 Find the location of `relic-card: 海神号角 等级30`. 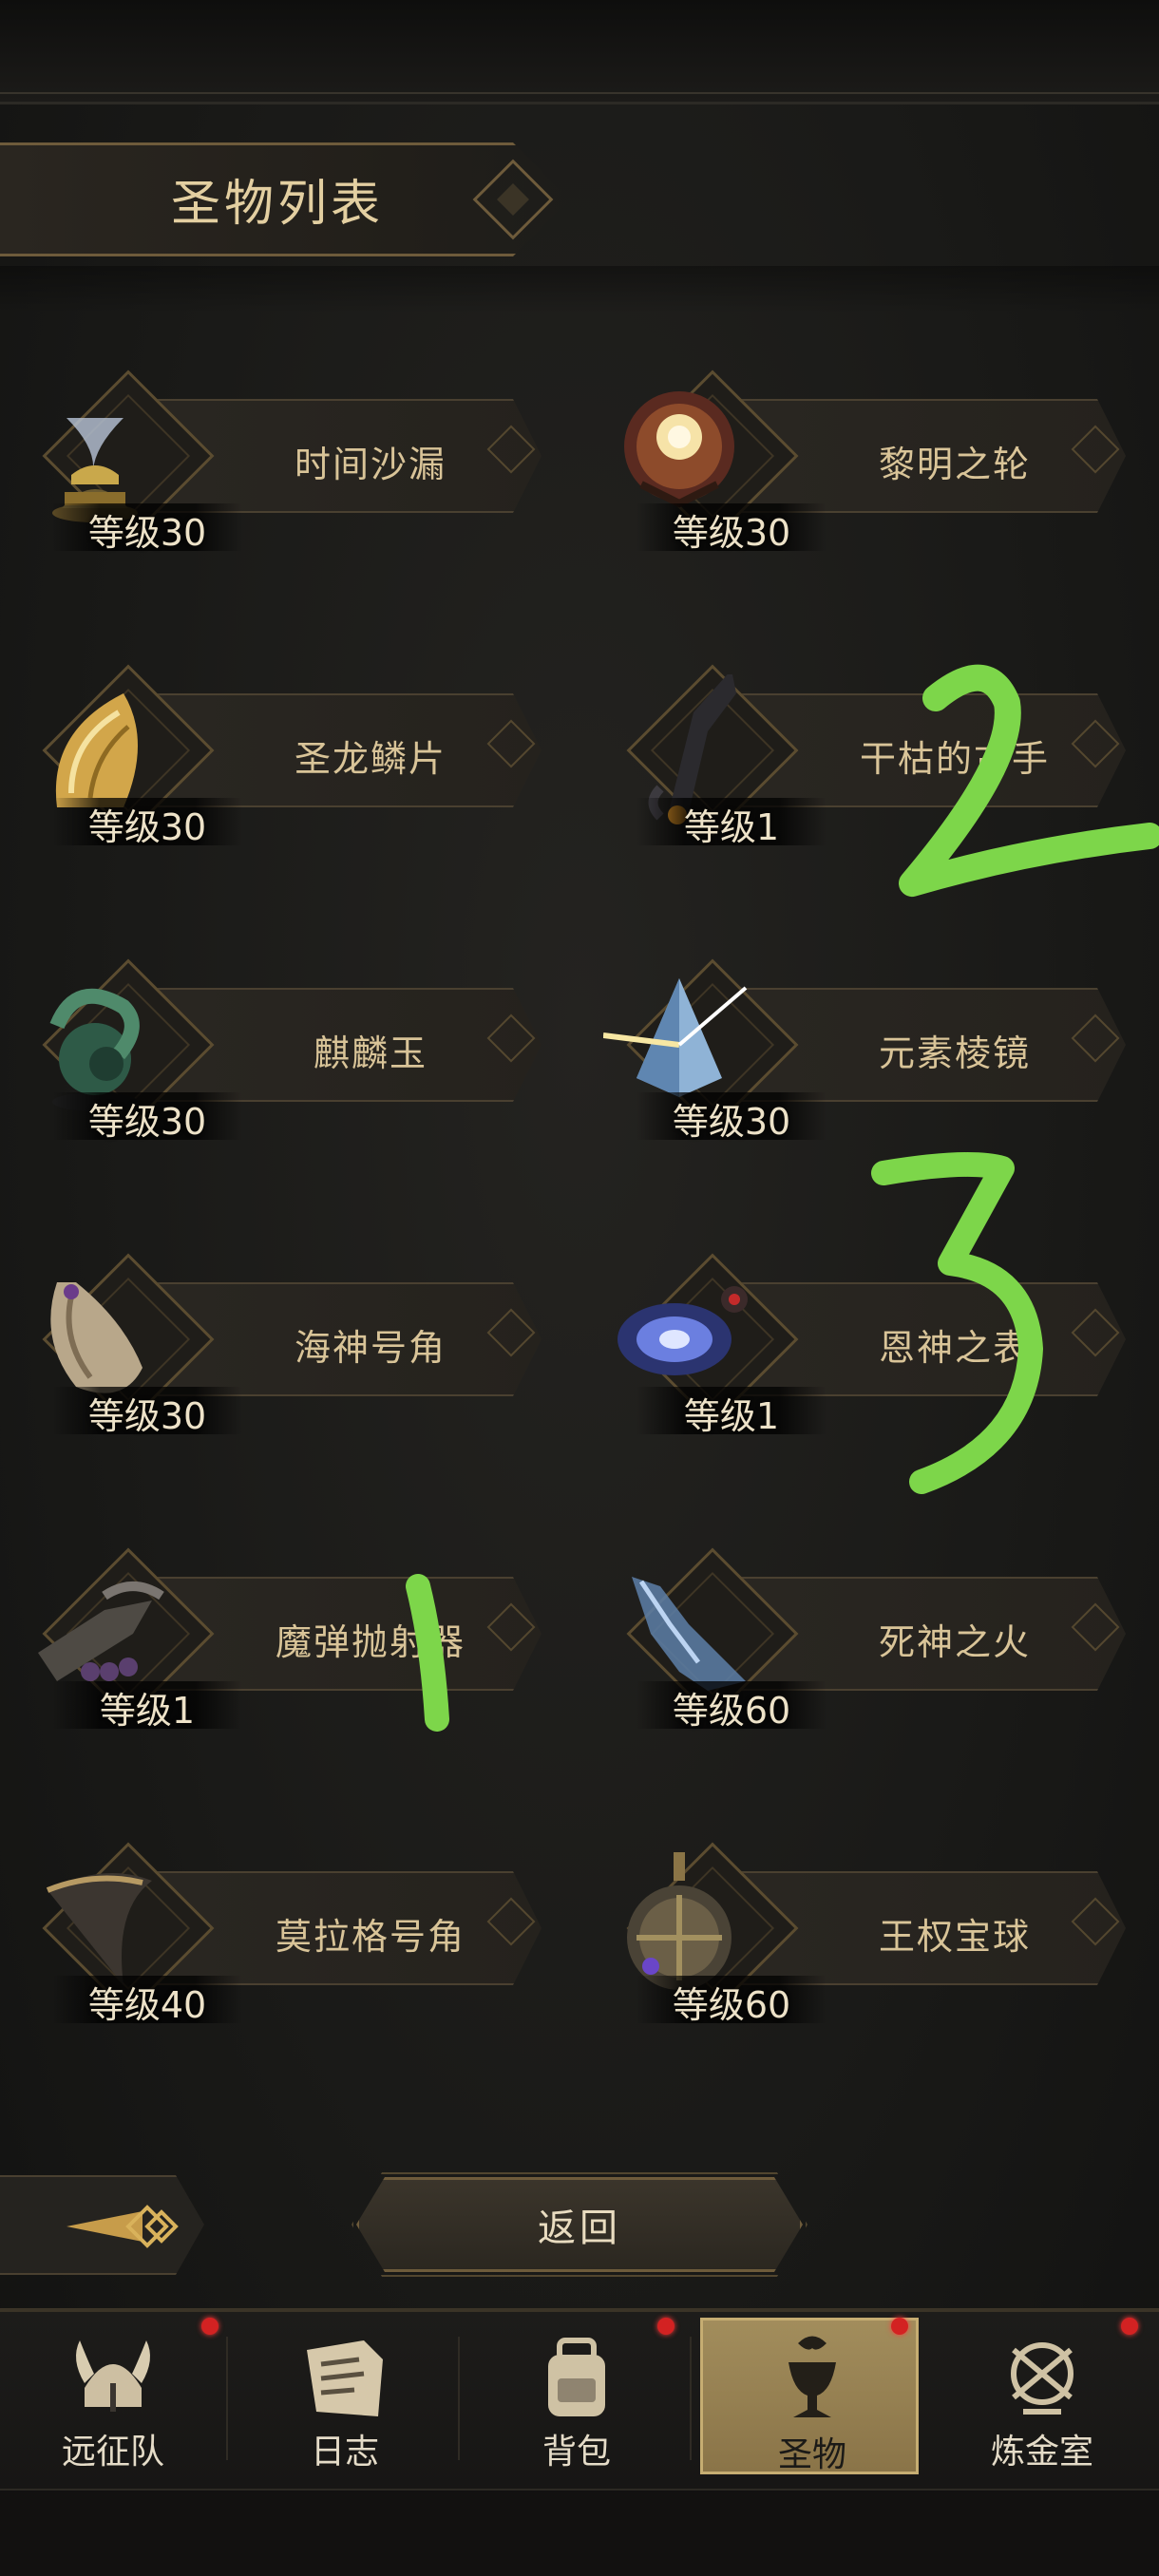

relic-card: 海神号角 等级30 is located at coordinates (280, 1358).